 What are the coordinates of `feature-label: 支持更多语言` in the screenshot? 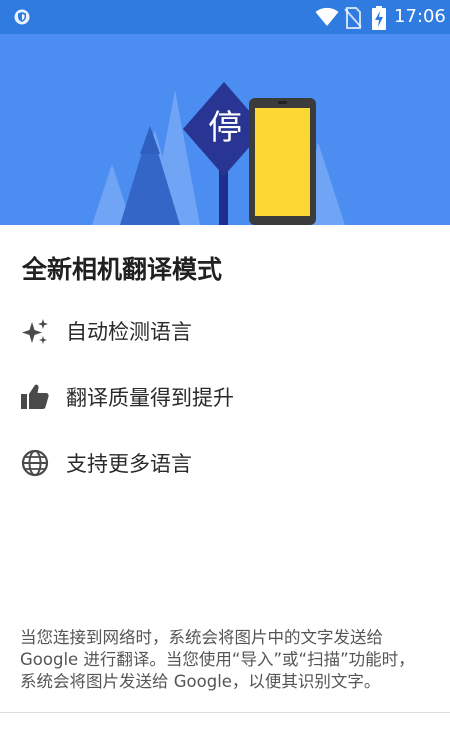 It's located at (129, 464).